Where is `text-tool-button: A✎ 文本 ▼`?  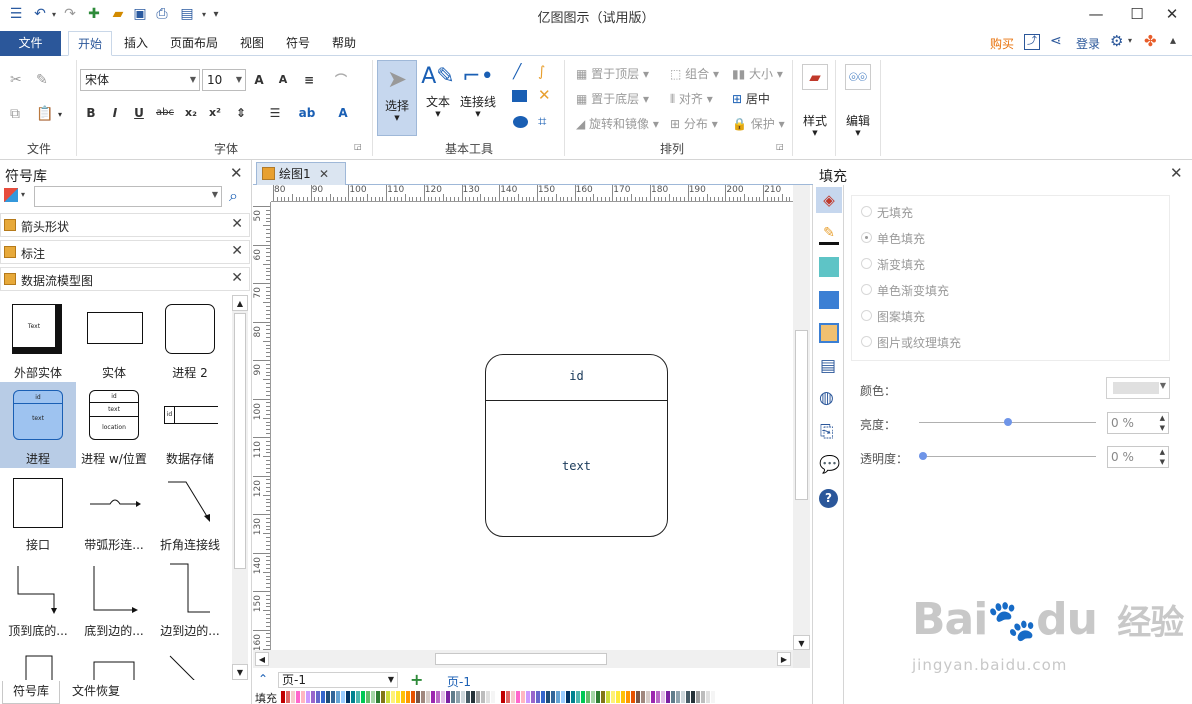 text-tool-button: A✎ 文本 ▼ is located at coordinates (438, 98).